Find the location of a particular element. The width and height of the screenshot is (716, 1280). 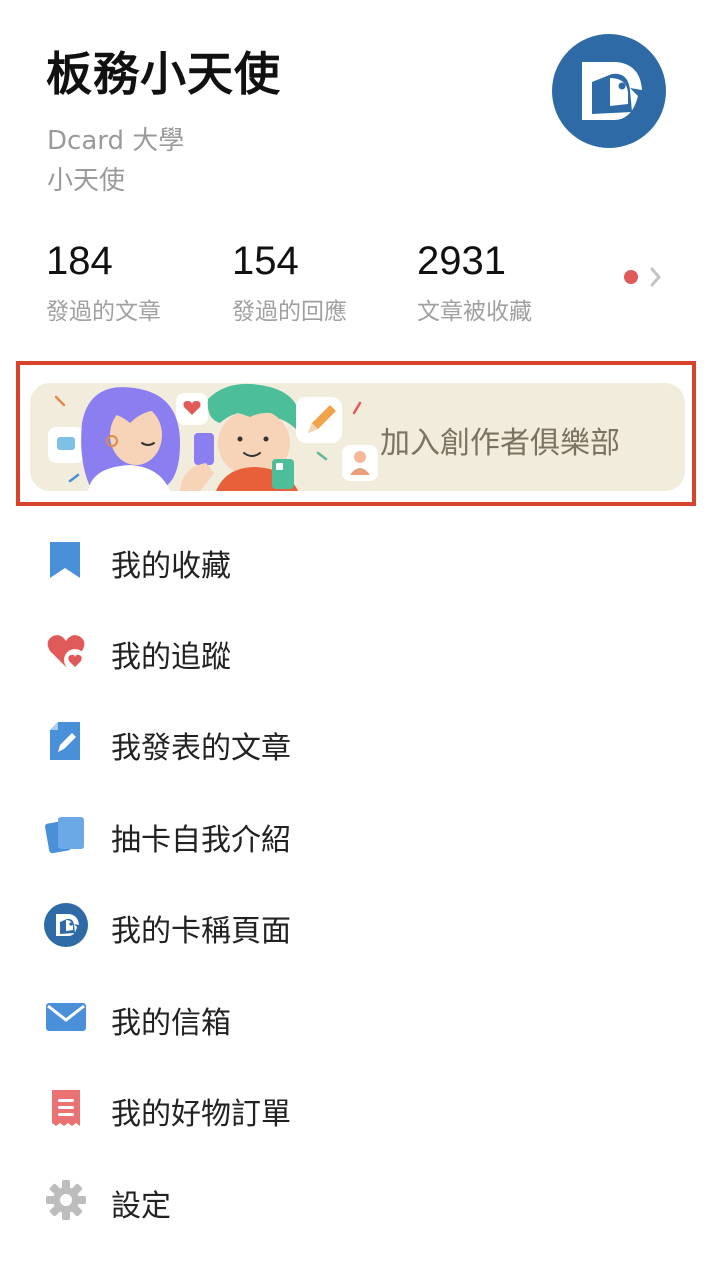

stat-label: 發過的文章 is located at coordinates (103, 312).